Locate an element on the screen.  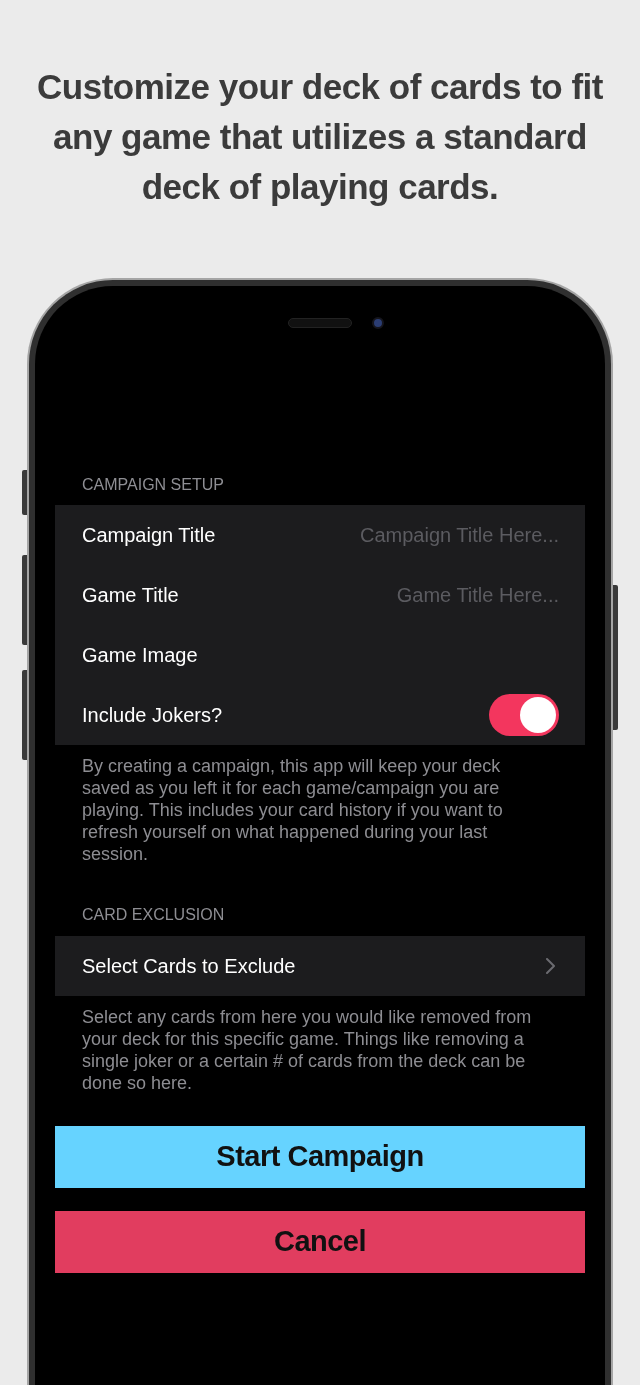
chevron-right-icon is located at coordinates (550, 966).